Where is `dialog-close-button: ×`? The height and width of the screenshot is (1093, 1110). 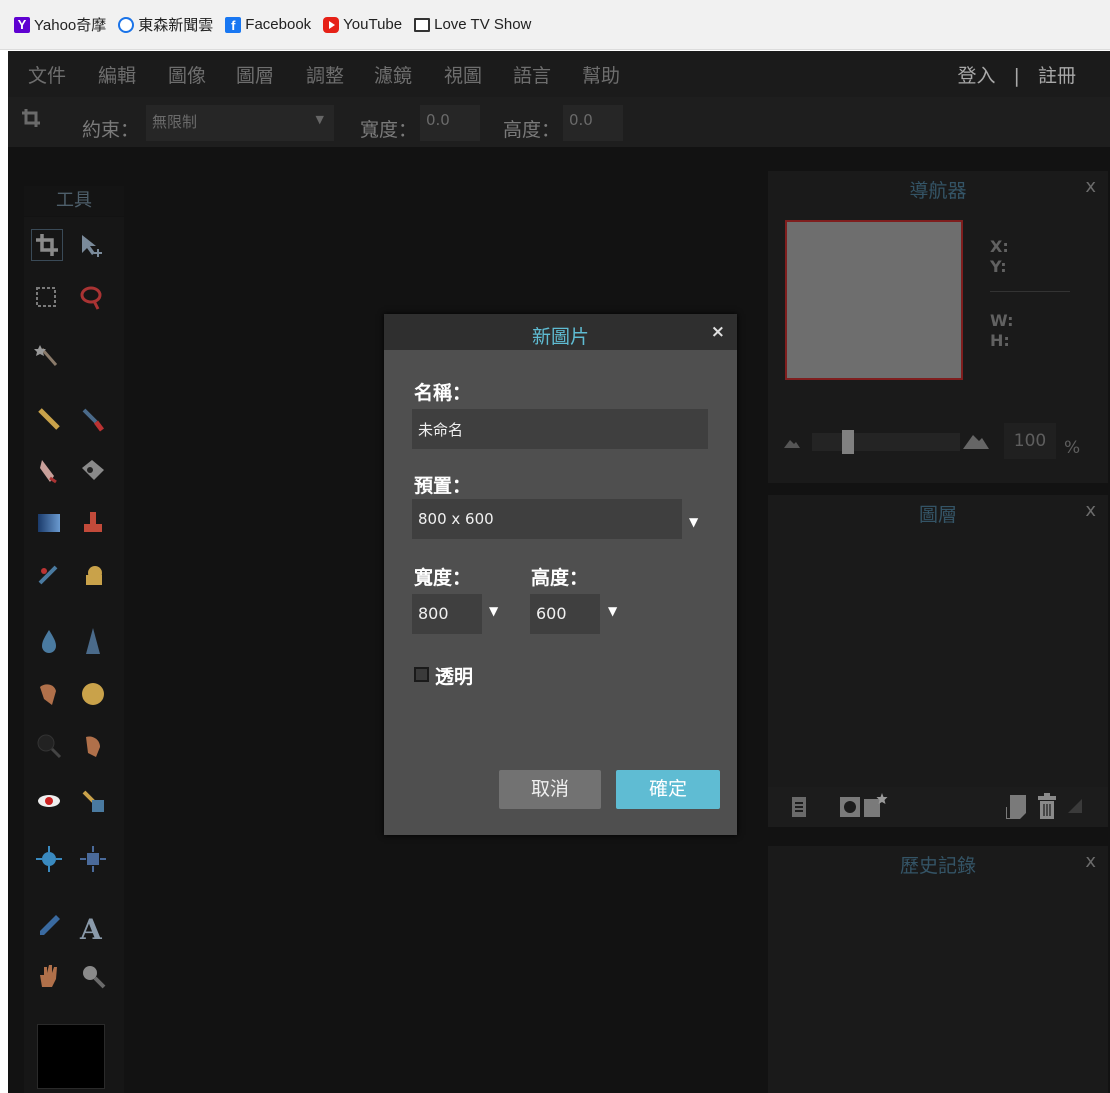 dialog-close-button: × is located at coordinates (718, 332).